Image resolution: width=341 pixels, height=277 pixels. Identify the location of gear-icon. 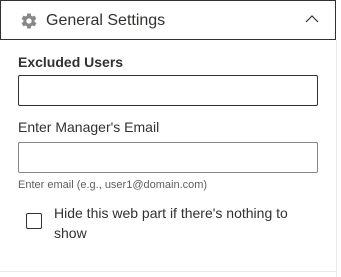
(29, 21).